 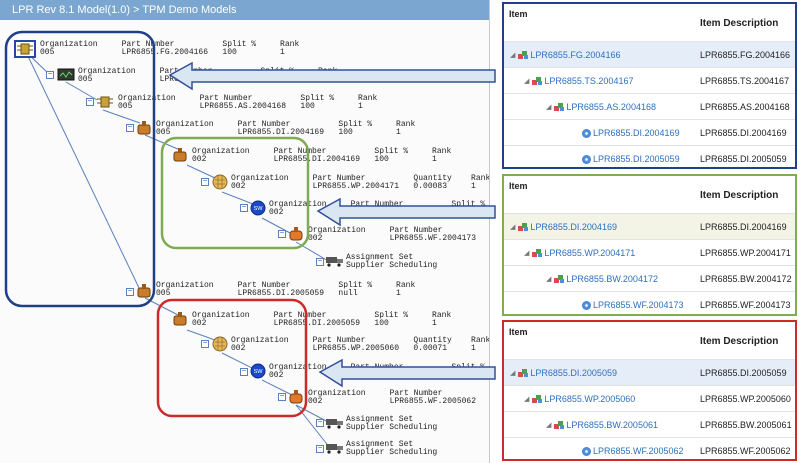 I want to click on table-row: ◢ LPR6855.FG.2004166 LPR6855.FG.2004166, so click(x=649, y=54).